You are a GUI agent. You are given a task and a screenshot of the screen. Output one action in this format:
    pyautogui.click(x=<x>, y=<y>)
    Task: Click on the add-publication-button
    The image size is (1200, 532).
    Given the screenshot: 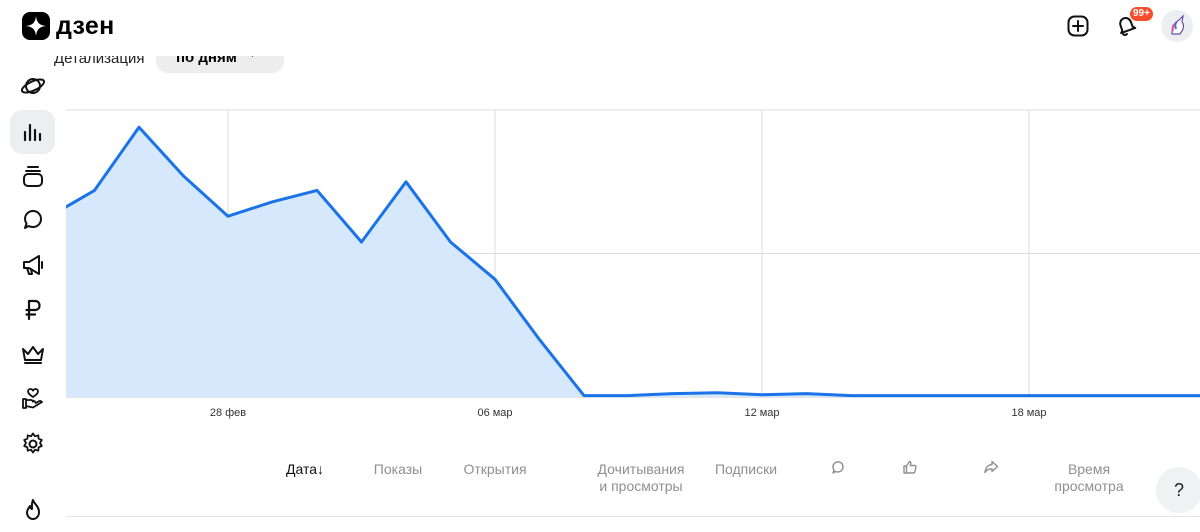 What is the action you would take?
    pyautogui.click(x=1078, y=26)
    